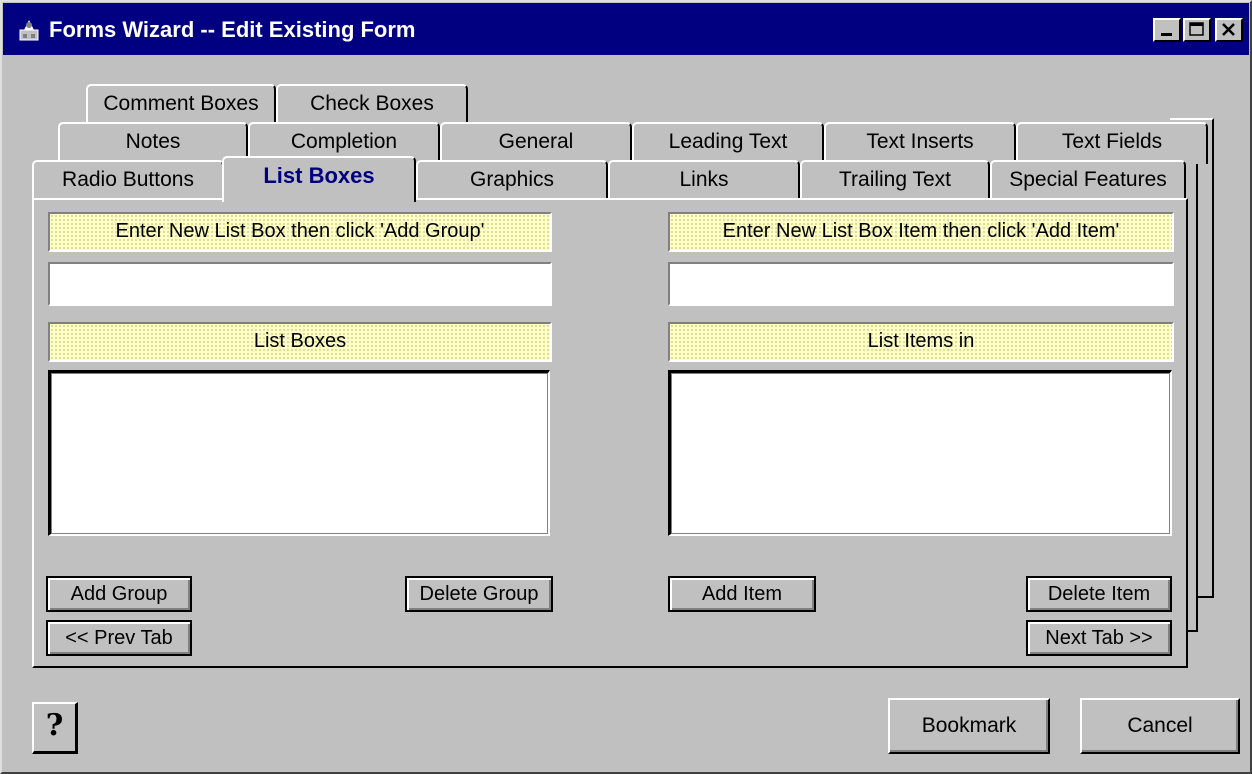 The image size is (1252, 774). Describe the element at coordinates (742, 594) in the screenshot. I see `add-item-button: Add Item` at that location.